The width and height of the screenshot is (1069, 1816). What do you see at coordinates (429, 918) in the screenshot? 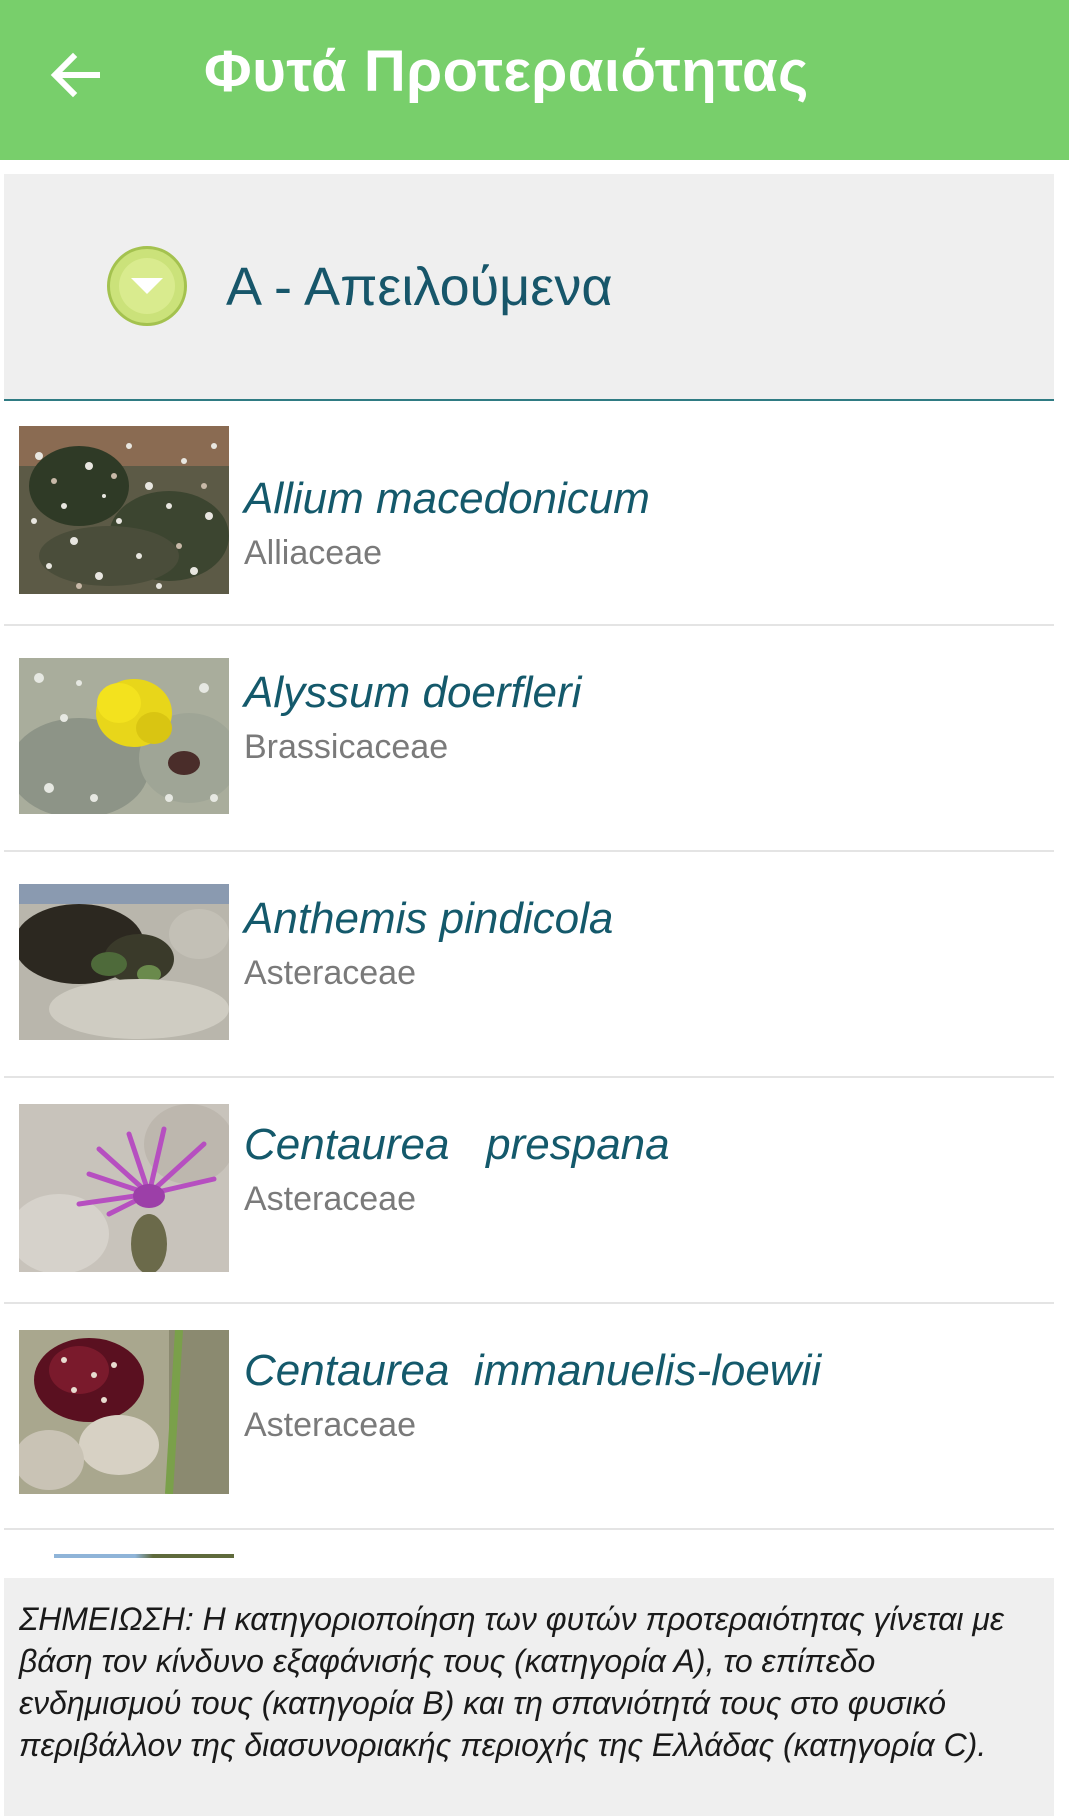
I see `plant-name: Anthemis pindicola` at bounding box center [429, 918].